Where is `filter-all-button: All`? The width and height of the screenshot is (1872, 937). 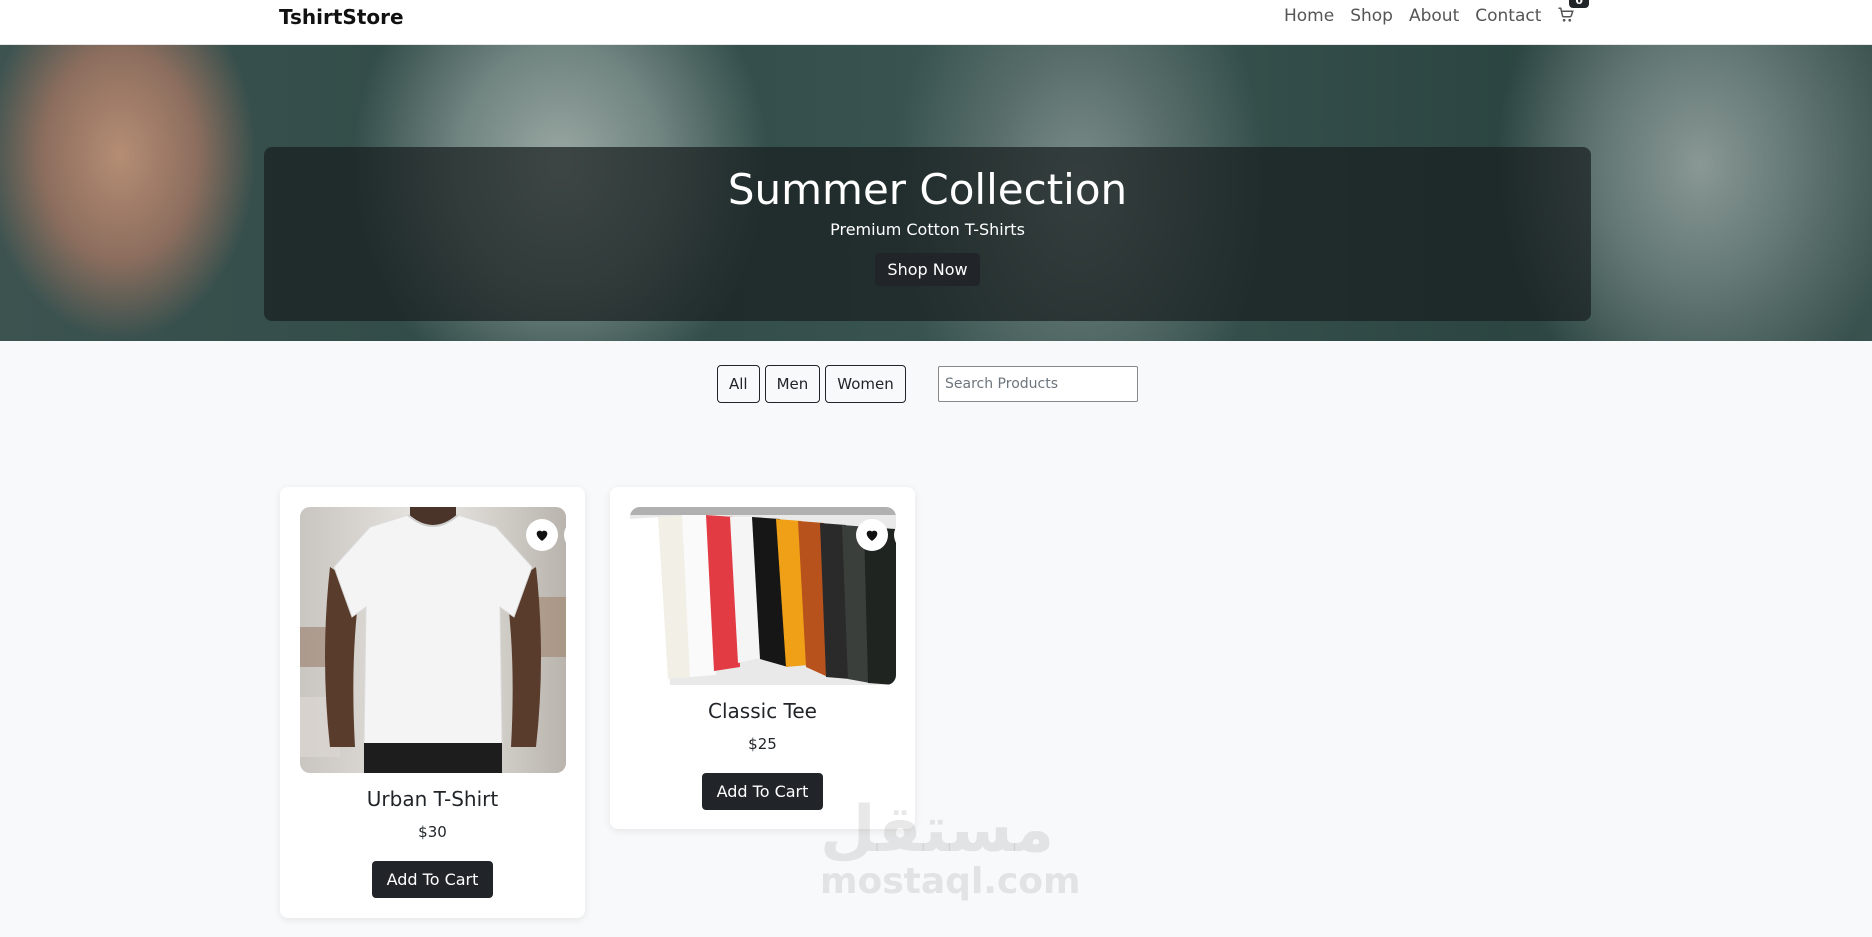 filter-all-button: All is located at coordinates (738, 384).